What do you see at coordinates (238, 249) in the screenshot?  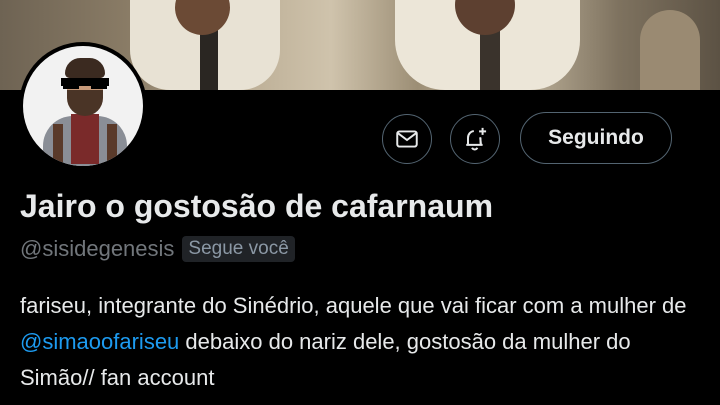 I see `follows-you-badge: Segue você` at bounding box center [238, 249].